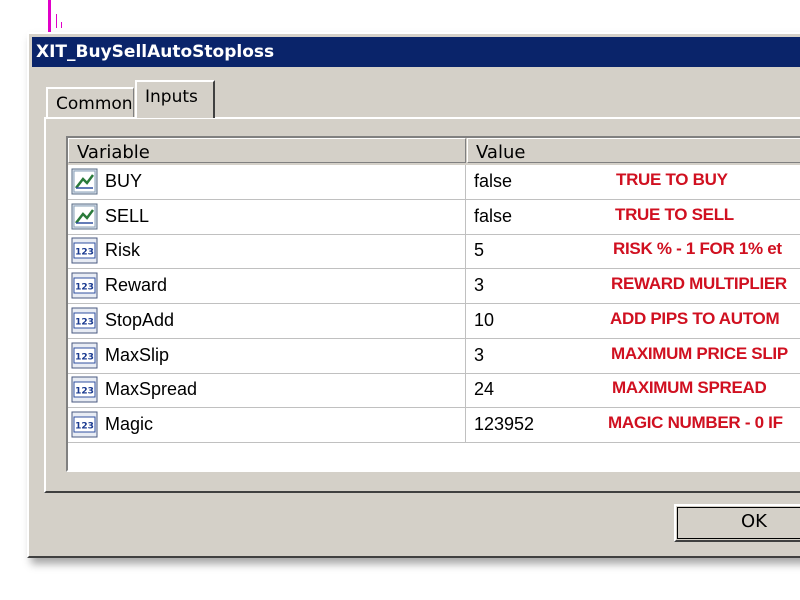 The width and height of the screenshot is (800, 600). What do you see at coordinates (175, 99) in the screenshot?
I see `tab-inputs: Inputs` at bounding box center [175, 99].